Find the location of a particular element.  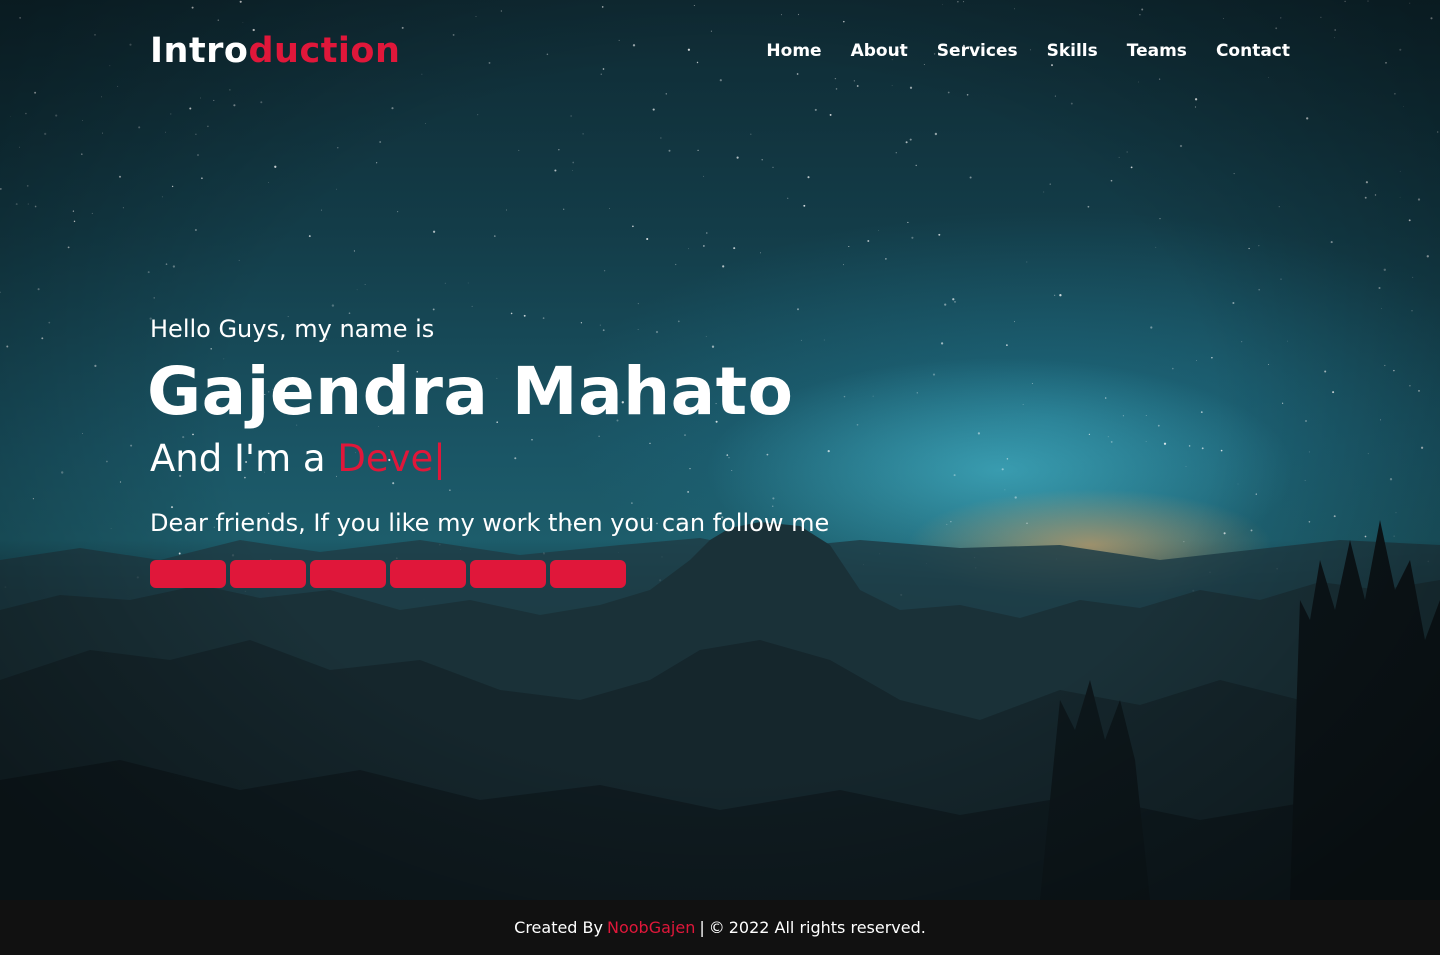

footer-created-by: Created By is located at coordinates (558, 927).